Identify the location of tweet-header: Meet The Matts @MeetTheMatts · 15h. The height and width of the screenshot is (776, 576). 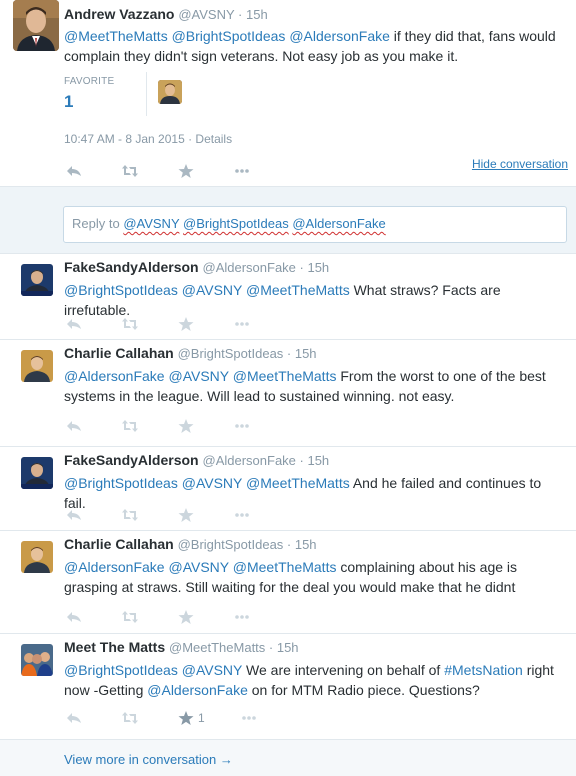
(181, 647).